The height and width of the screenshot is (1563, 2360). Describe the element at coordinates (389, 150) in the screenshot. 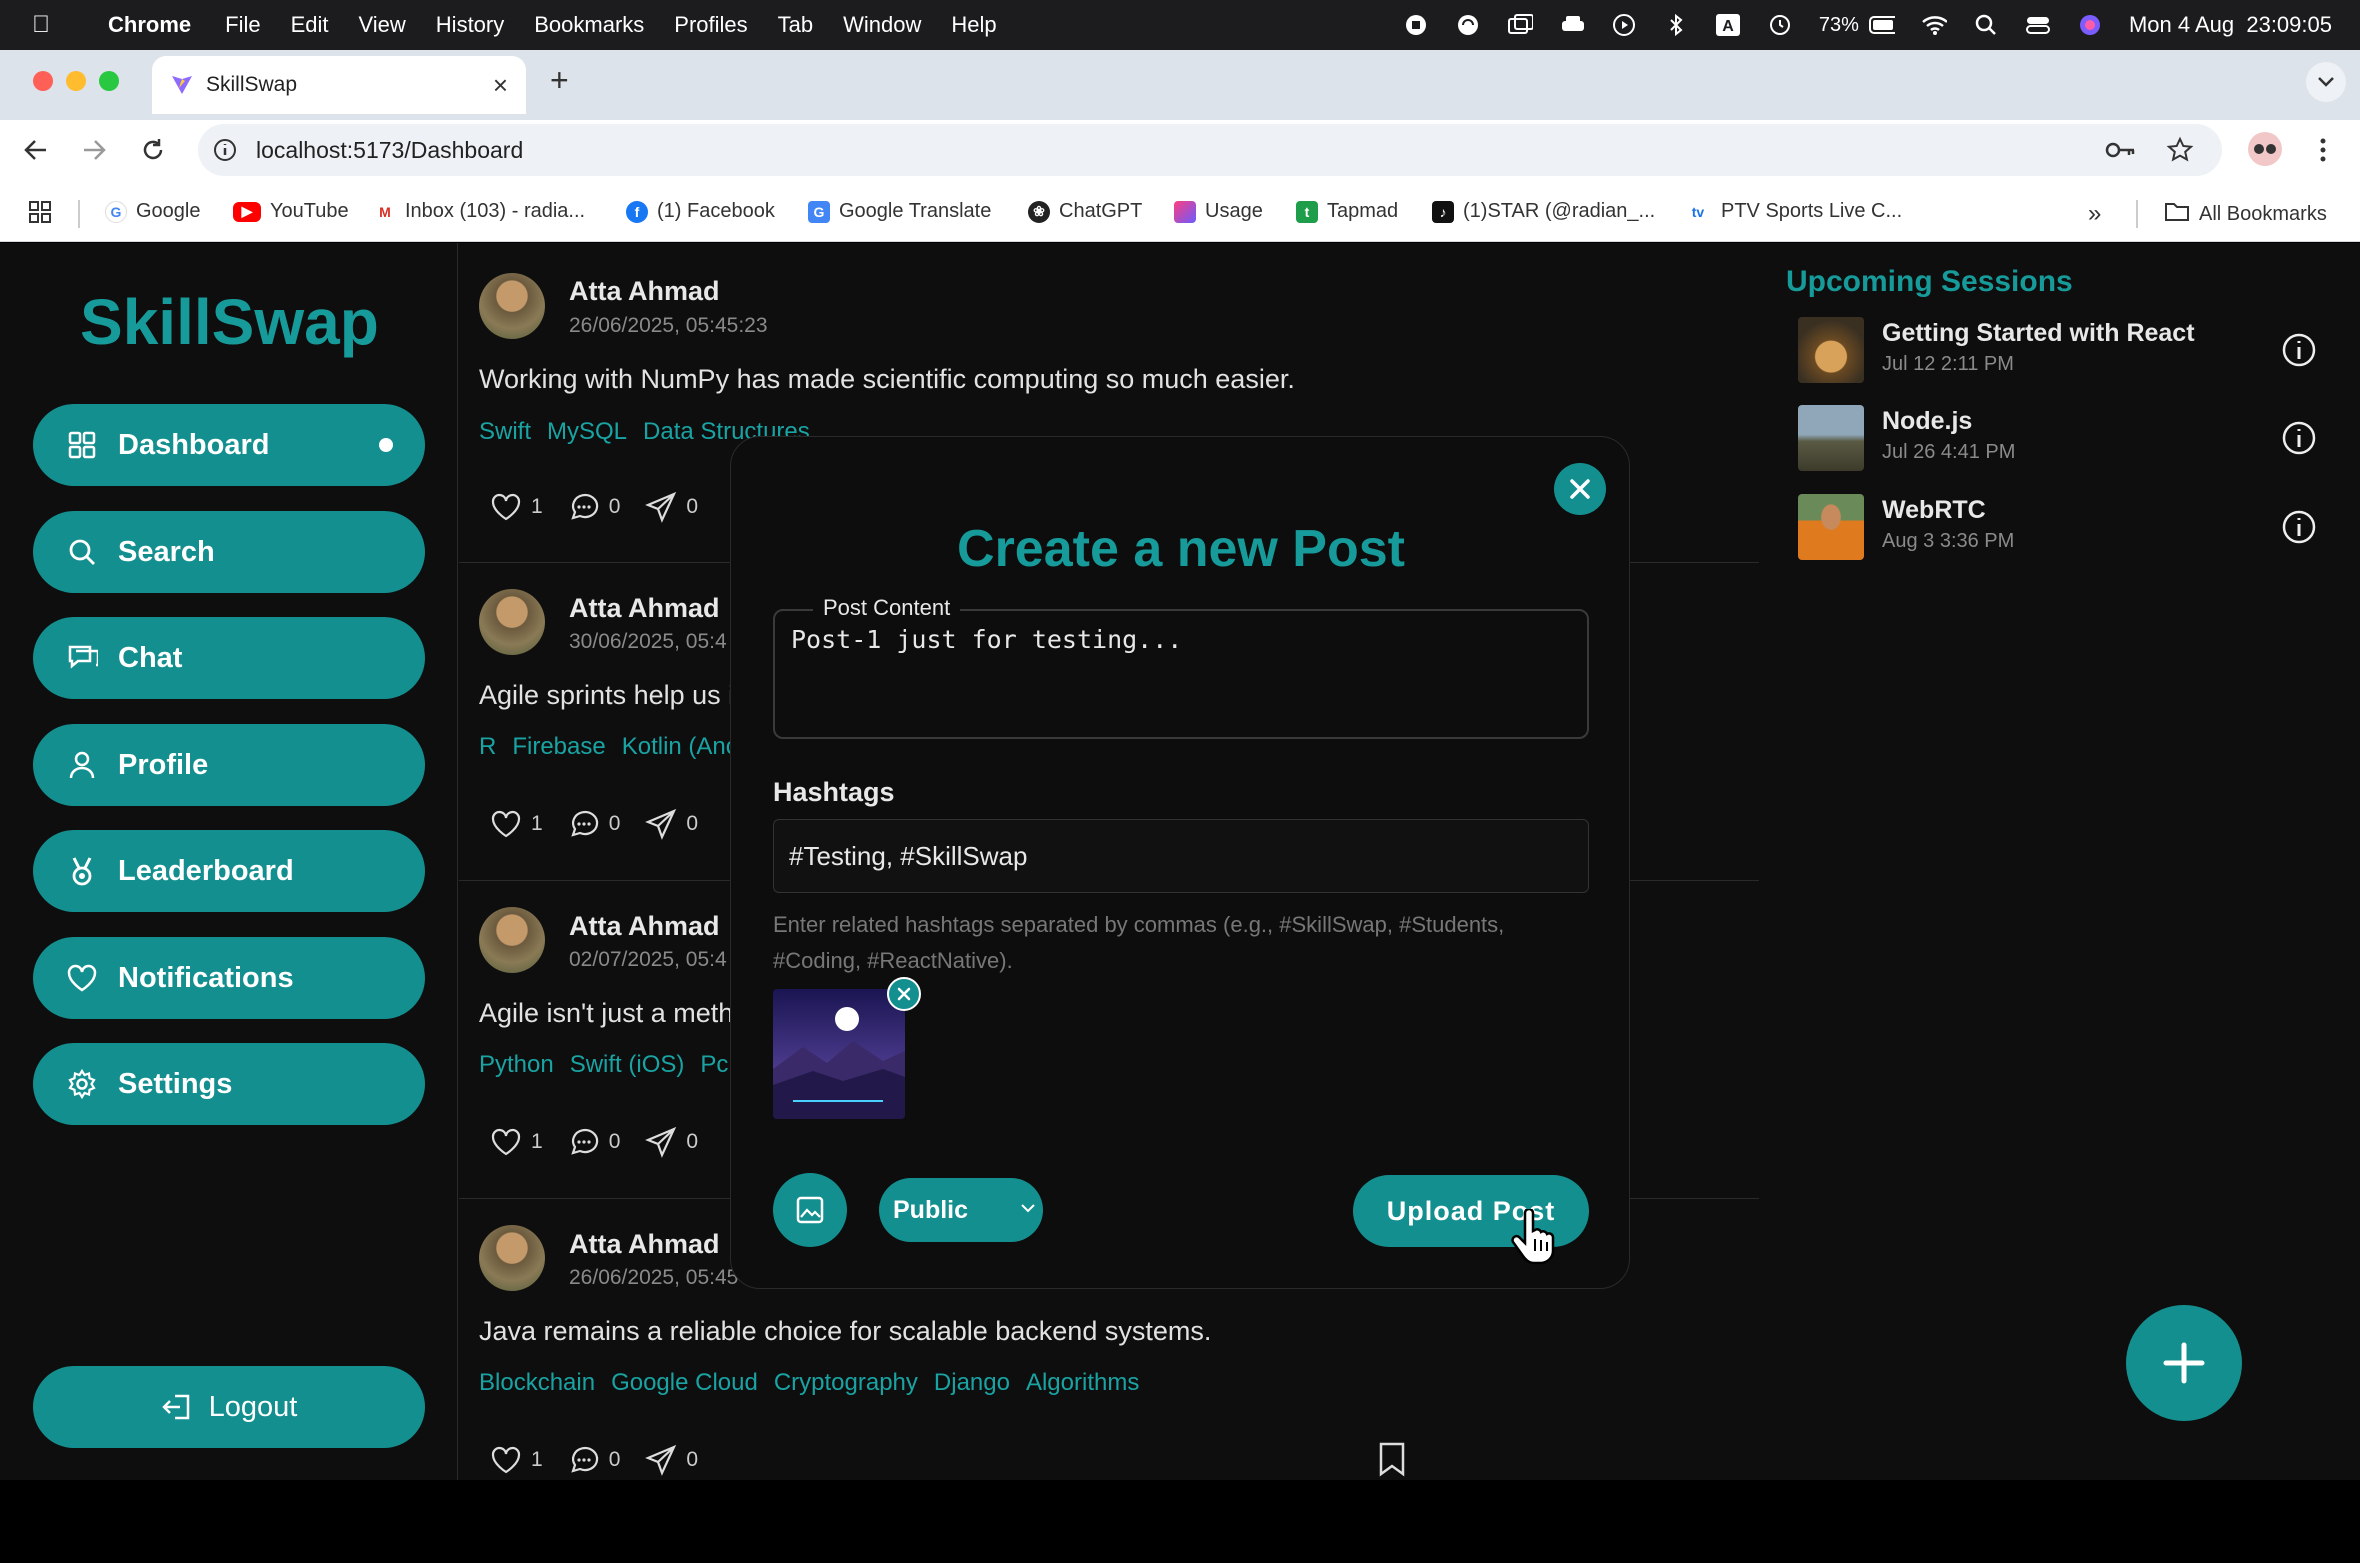

I see `url-text: localhost:5173/Dashboard` at that location.